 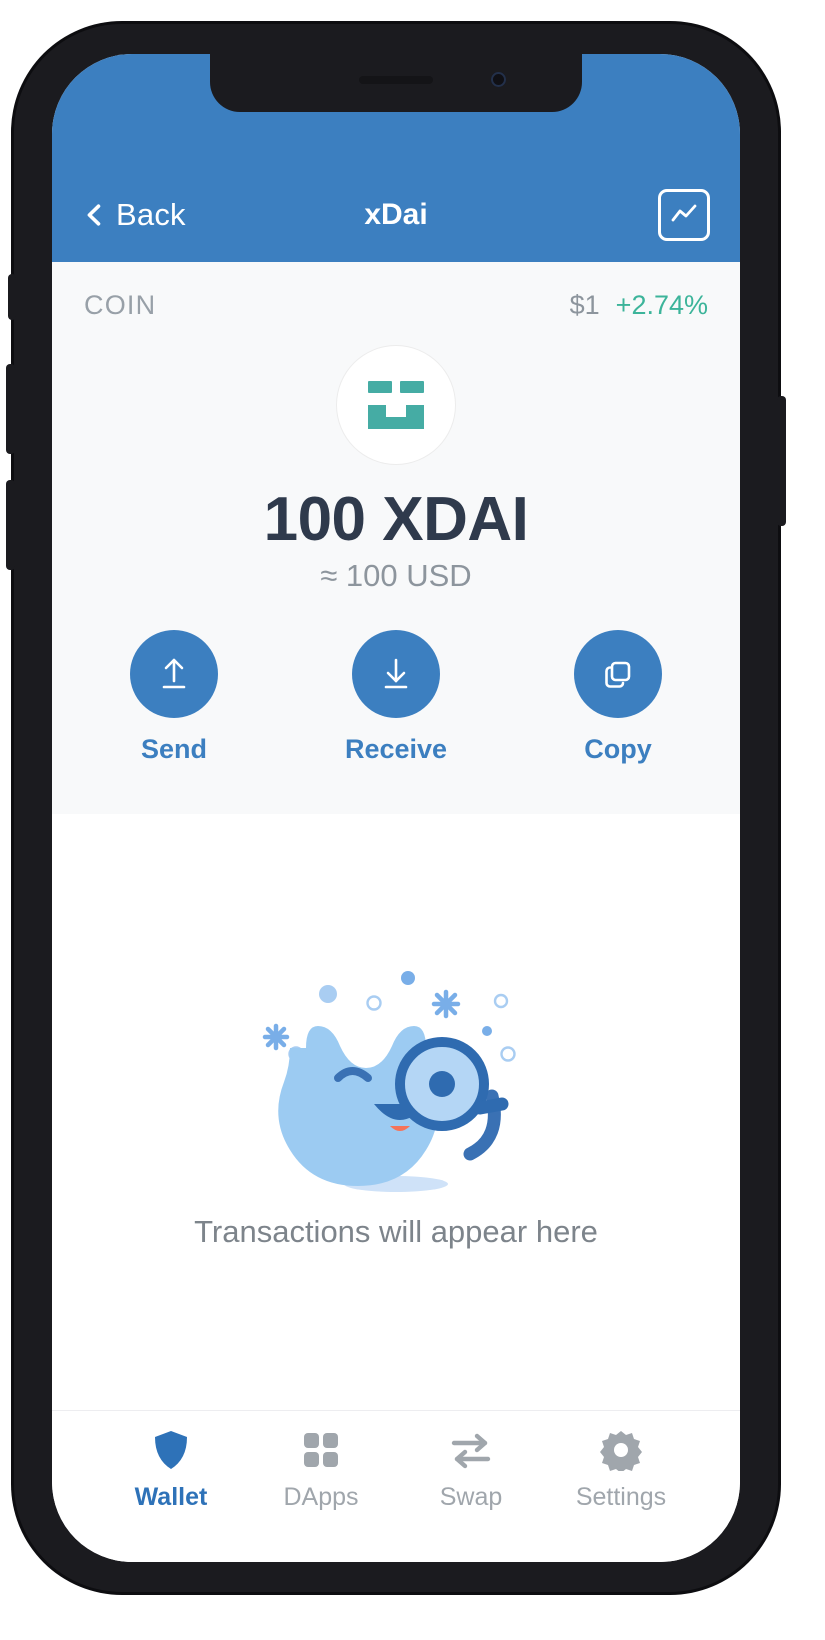 What do you see at coordinates (471, 1497) in the screenshot?
I see `tab-swap-label: Swap` at bounding box center [471, 1497].